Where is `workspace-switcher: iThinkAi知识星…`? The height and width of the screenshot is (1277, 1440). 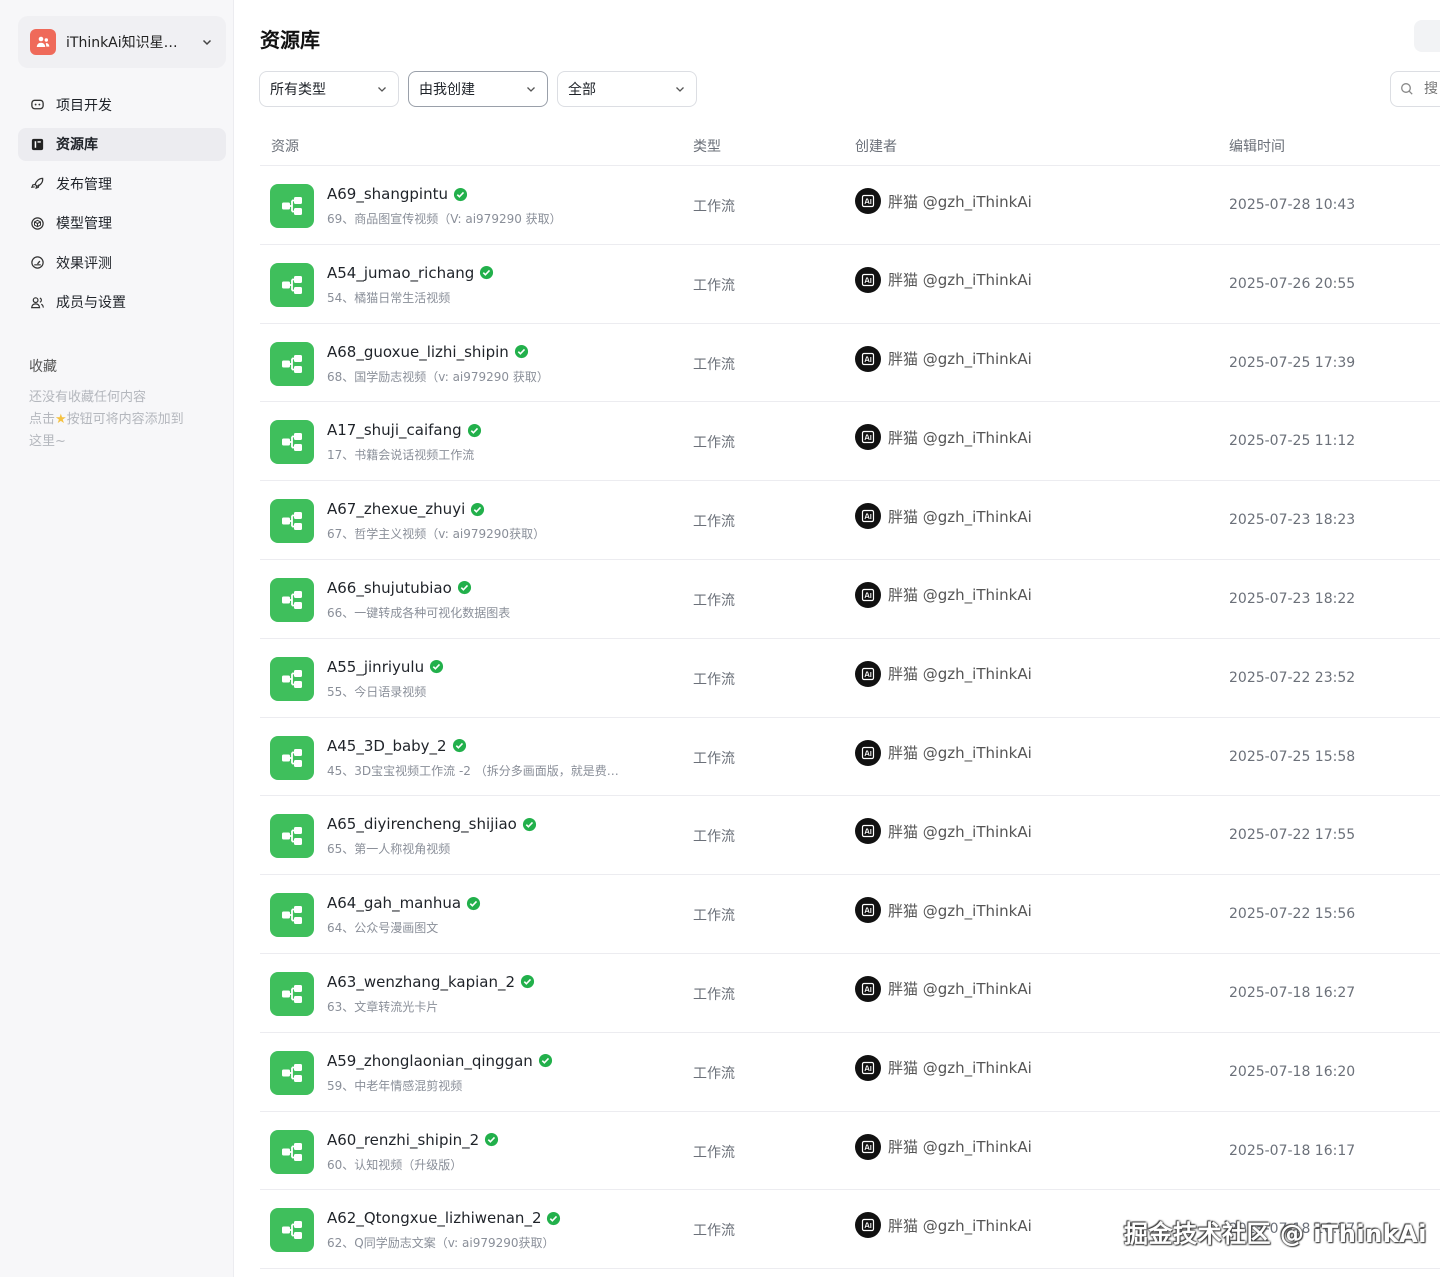
workspace-switcher: iThinkAi知识星… is located at coordinates (122, 42).